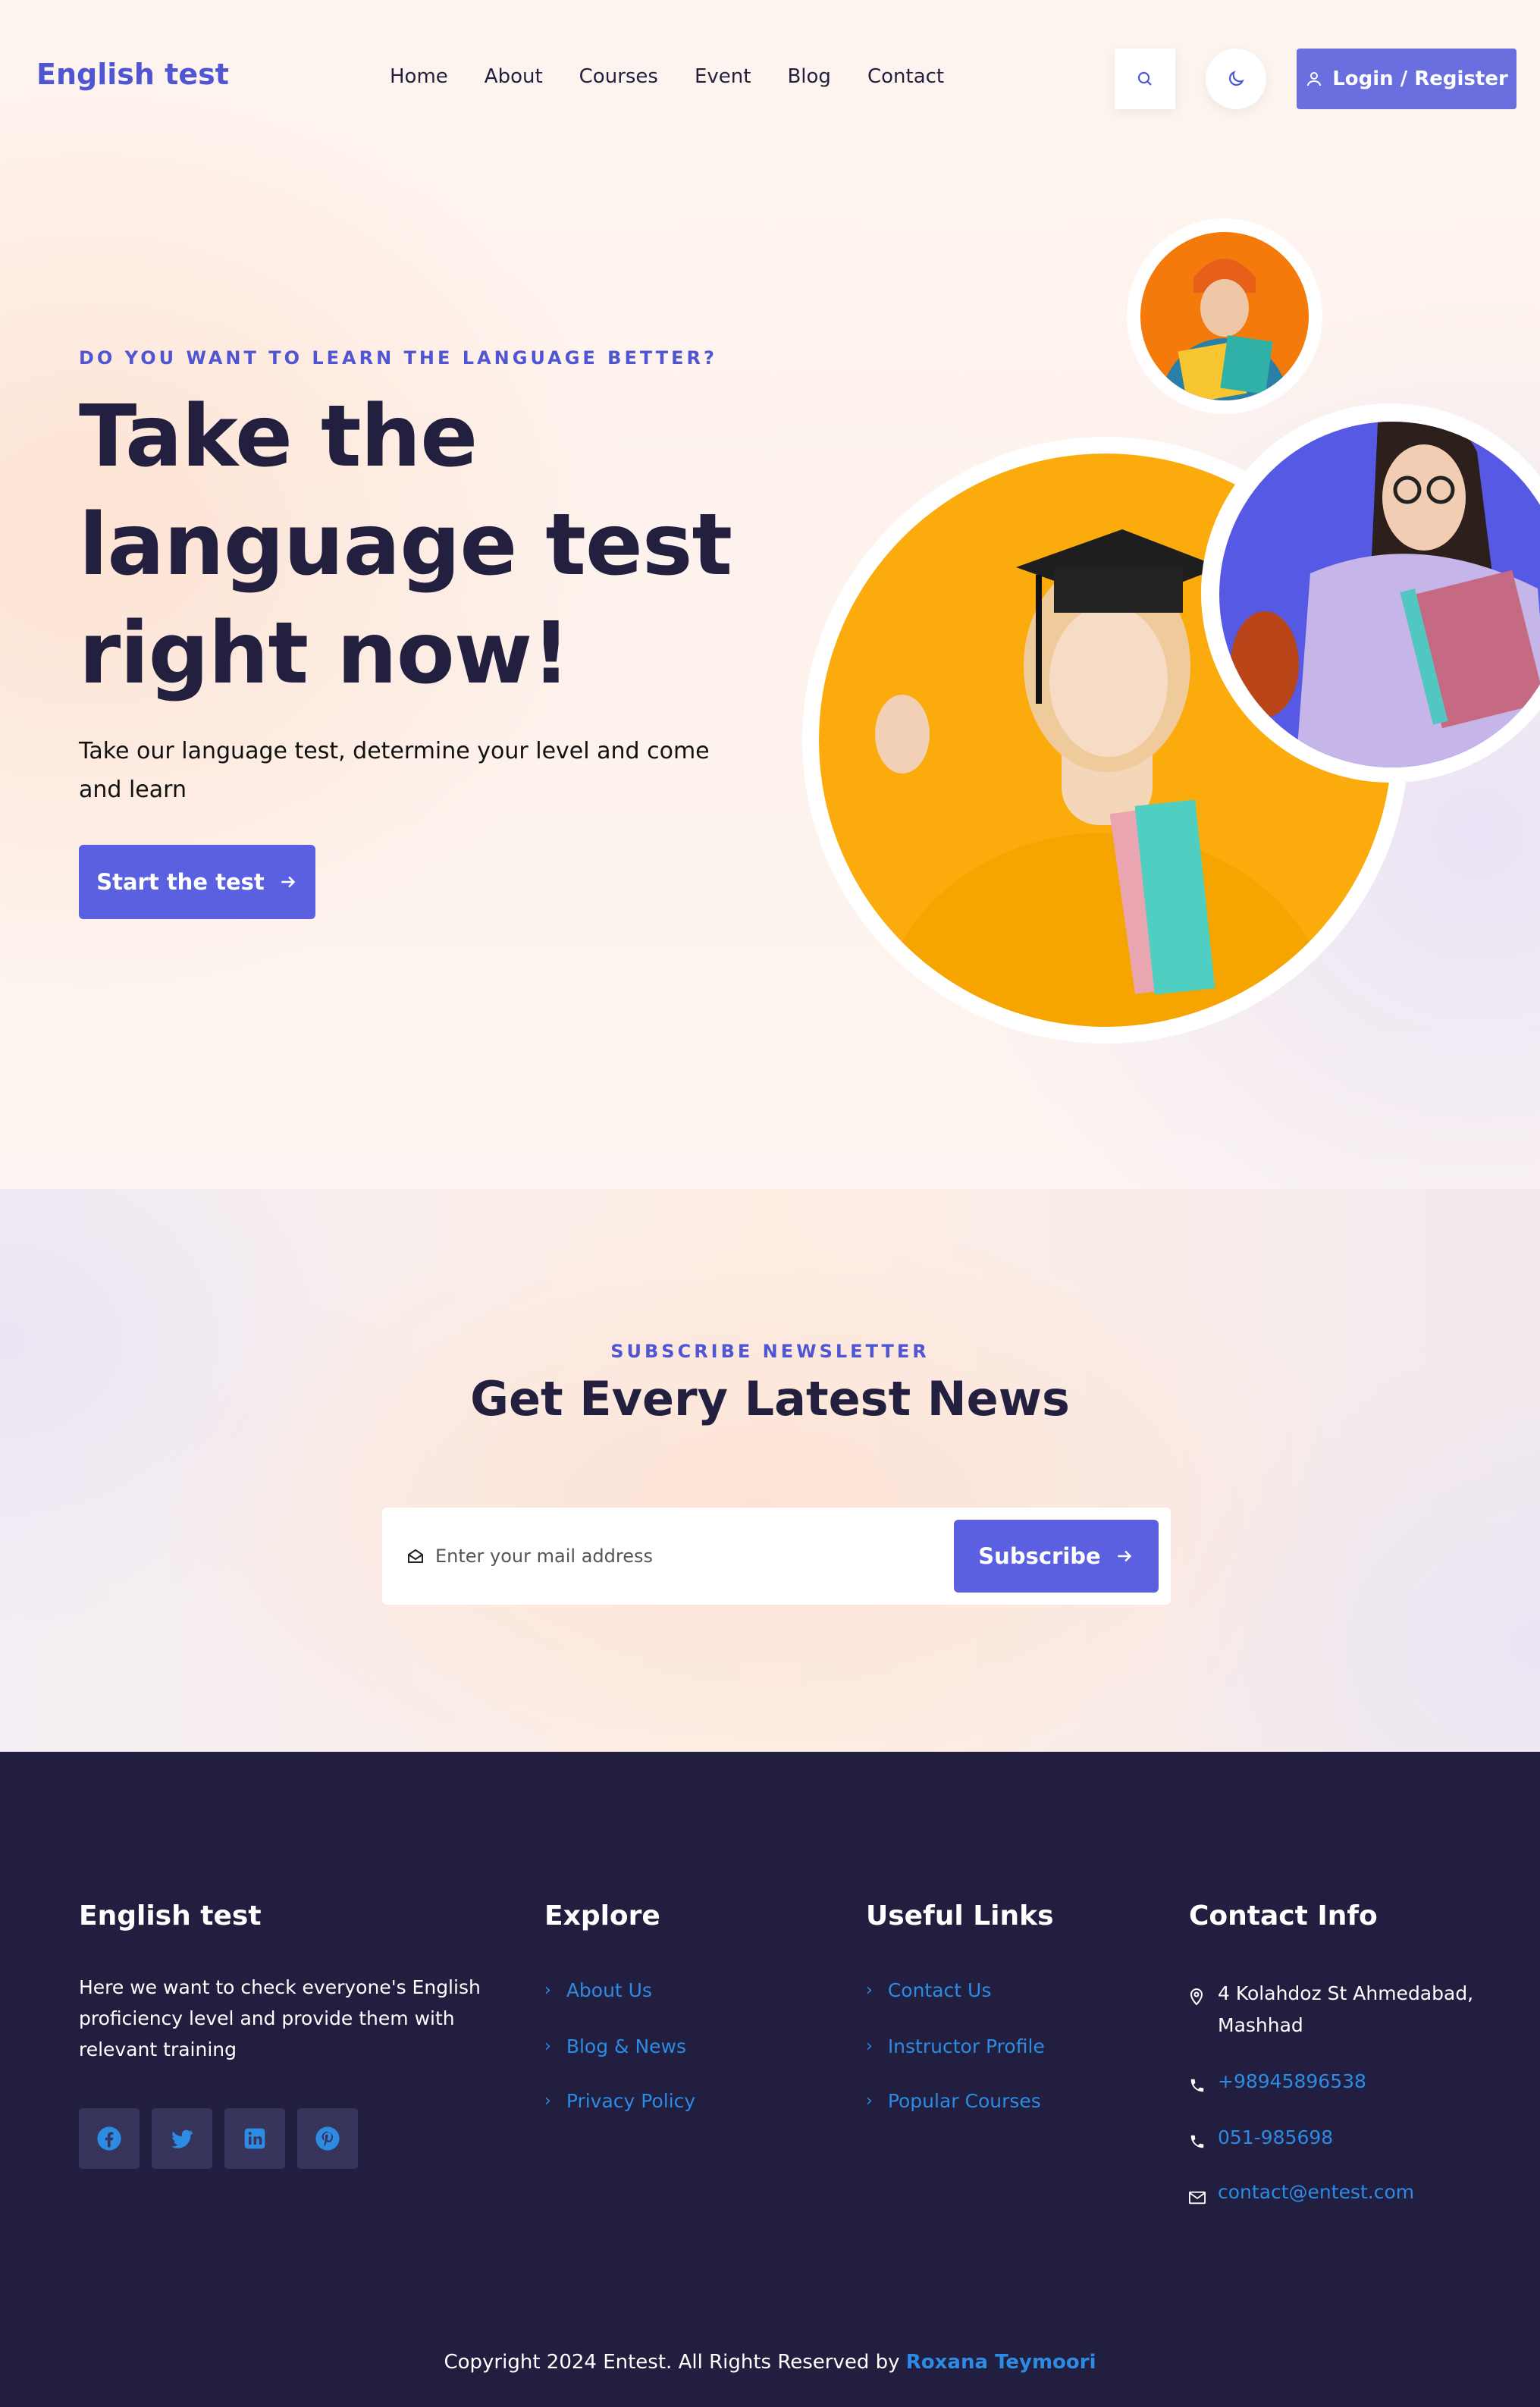  I want to click on moon-icon, so click(1236, 78).